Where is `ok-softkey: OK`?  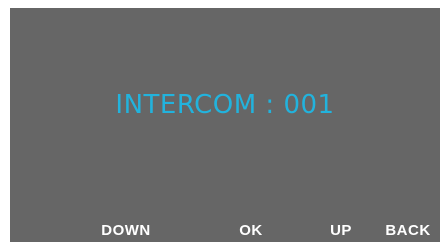
ok-softkey: OK is located at coordinates (251, 230).